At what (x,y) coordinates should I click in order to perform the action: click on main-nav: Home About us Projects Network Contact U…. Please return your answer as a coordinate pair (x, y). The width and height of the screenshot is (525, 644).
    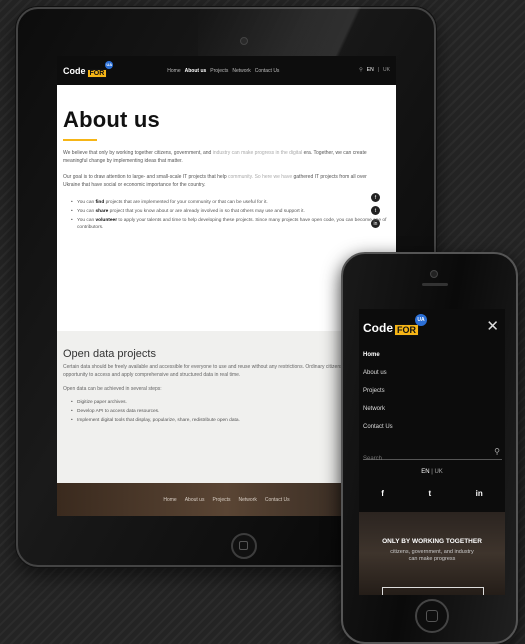
    Looking at the image, I should click on (223, 71).